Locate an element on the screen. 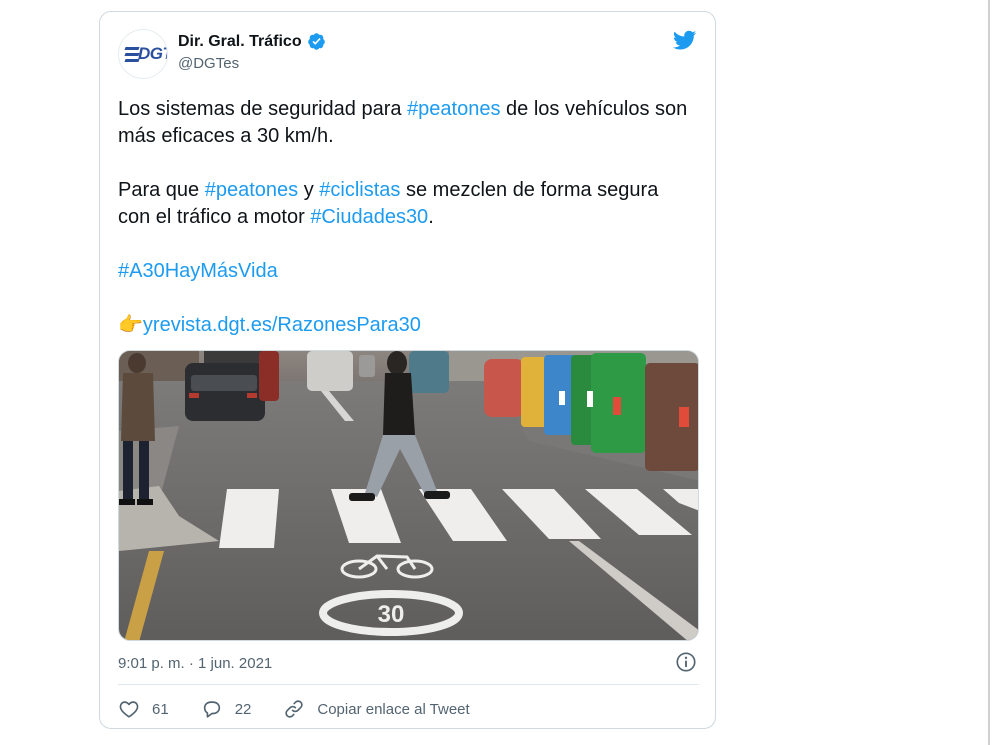 The image size is (1000, 745). author-name: Dir. Gral. Tráfico is located at coordinates (252, 41).